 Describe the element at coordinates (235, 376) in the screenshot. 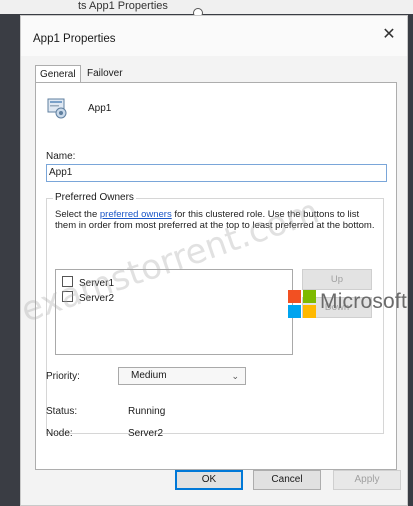

I see `chevron-down-icon: ⌄` at that location.